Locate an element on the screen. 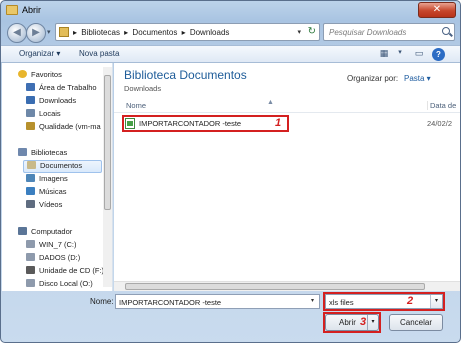  annotation-number-3: 3 is located at coordinates (363, 322).